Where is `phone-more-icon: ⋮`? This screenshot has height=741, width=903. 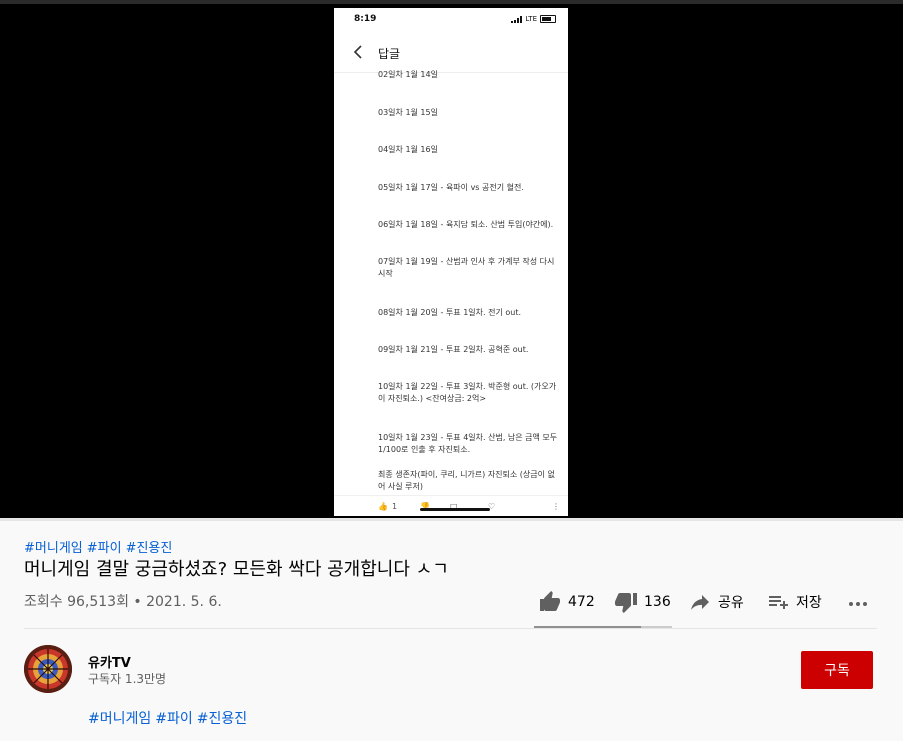
phone-more-icon: ⋮ is located at coordinates (556, 506).